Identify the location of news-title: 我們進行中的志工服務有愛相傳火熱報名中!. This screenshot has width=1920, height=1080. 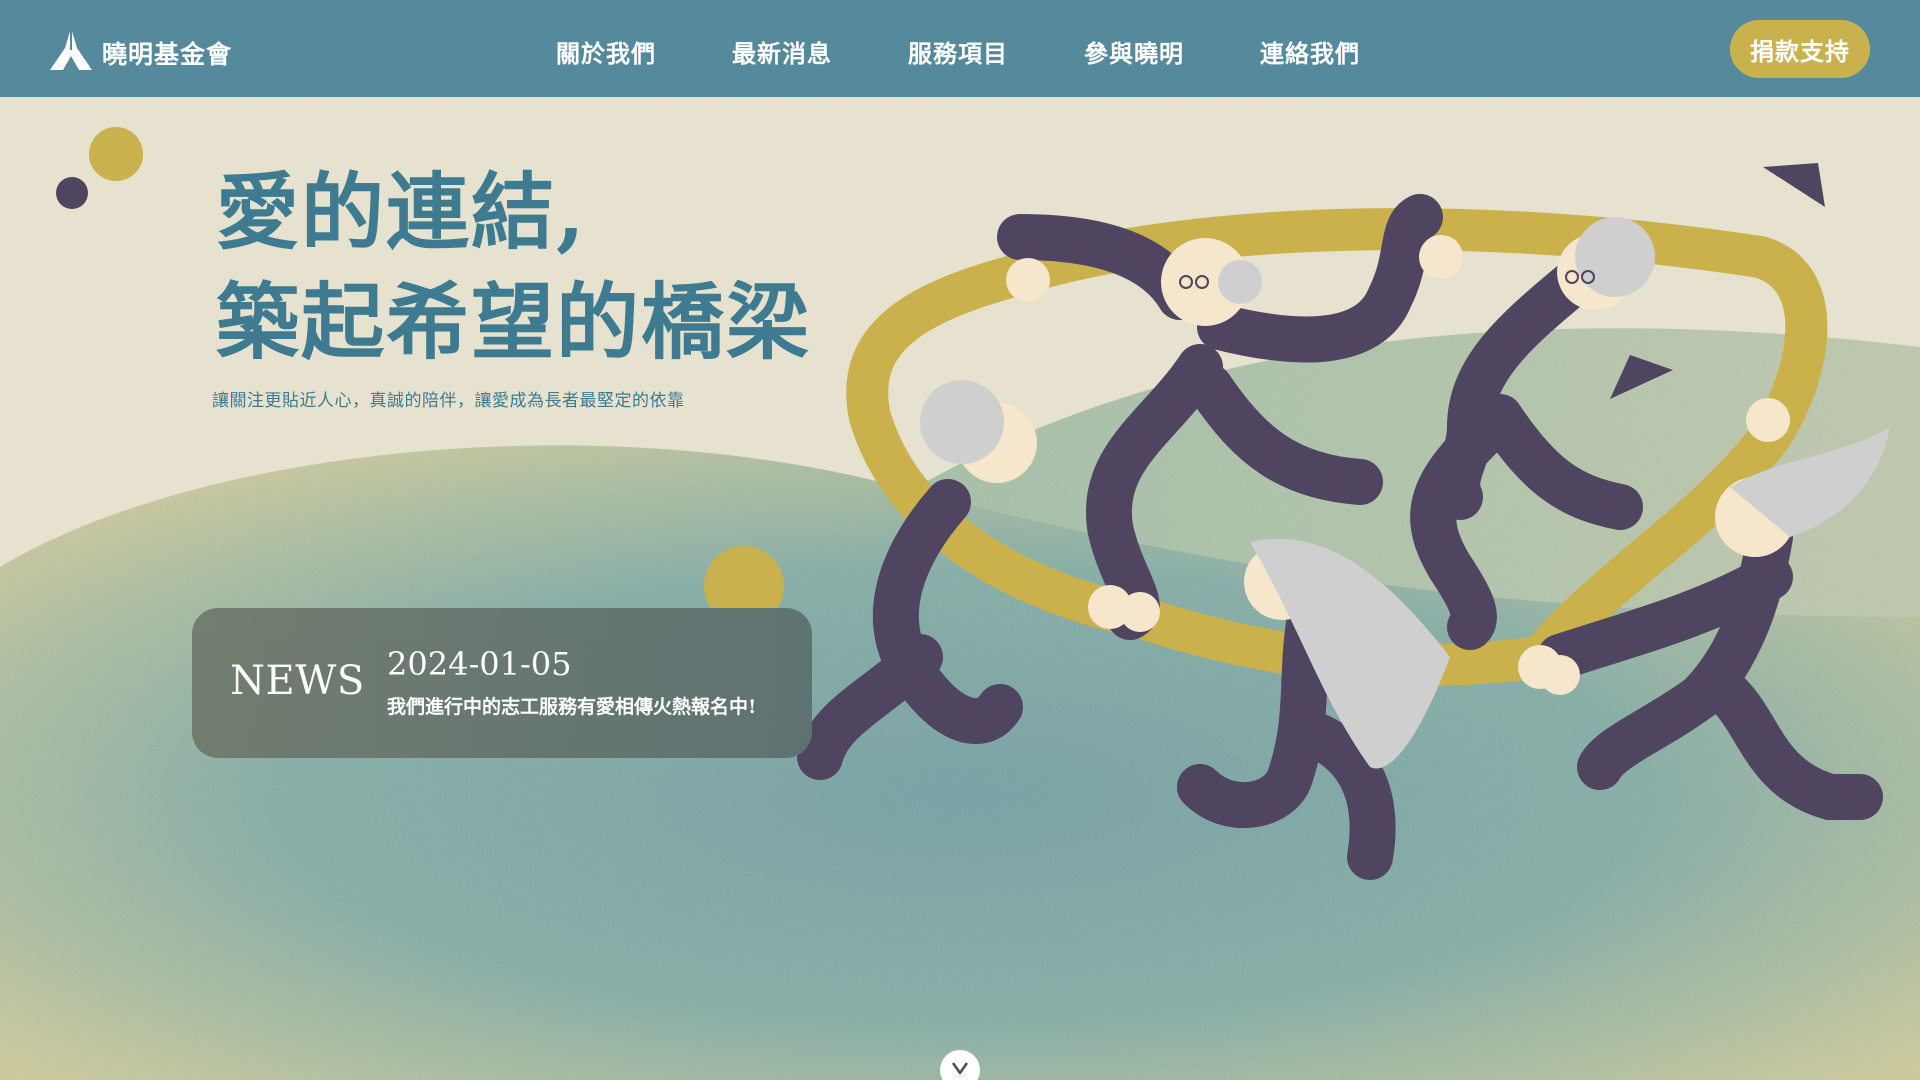
(571, 705).